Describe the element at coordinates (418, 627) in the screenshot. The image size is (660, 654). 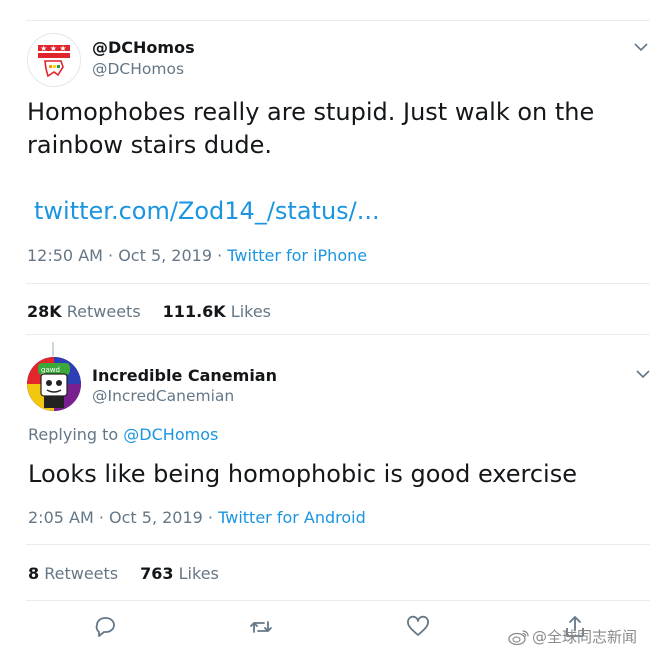
I see `like-icon` at that location.